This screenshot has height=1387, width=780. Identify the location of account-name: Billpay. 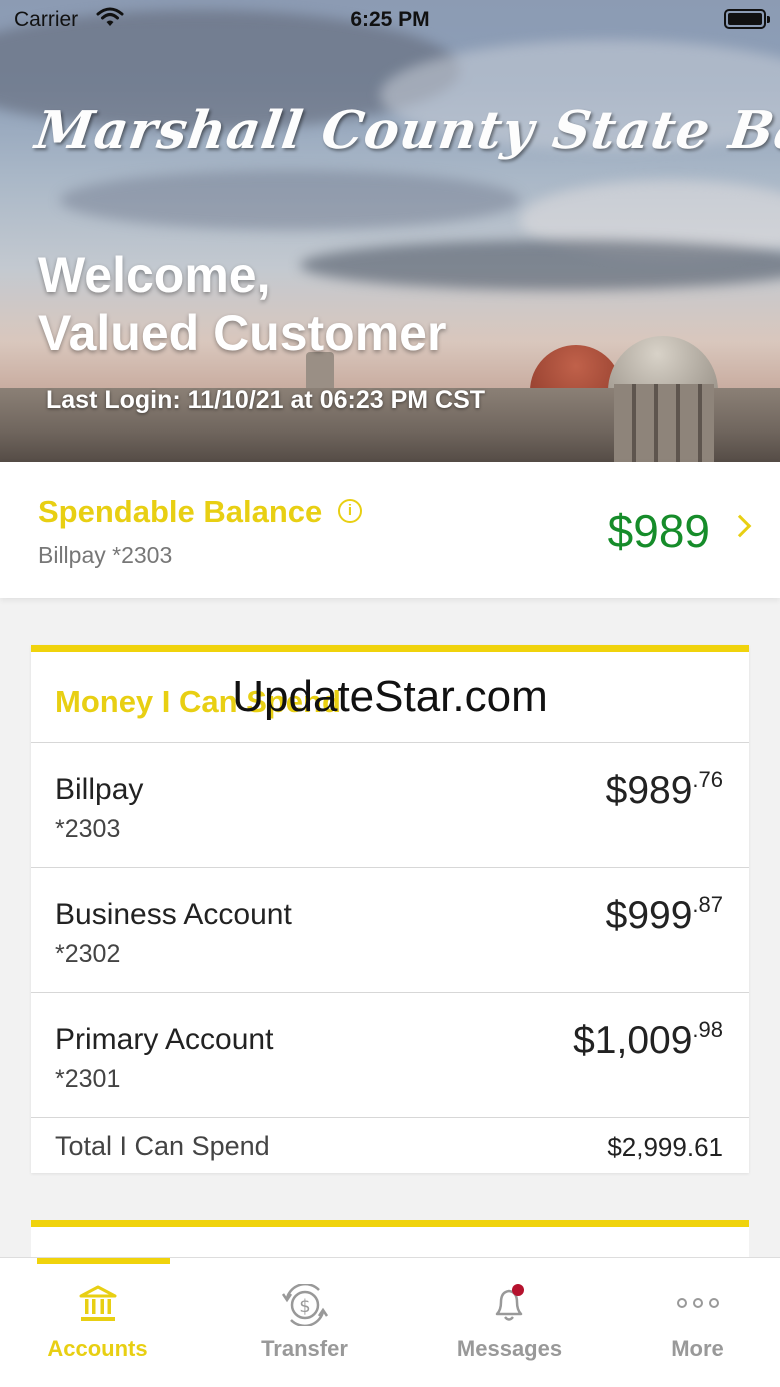
(99, 789).